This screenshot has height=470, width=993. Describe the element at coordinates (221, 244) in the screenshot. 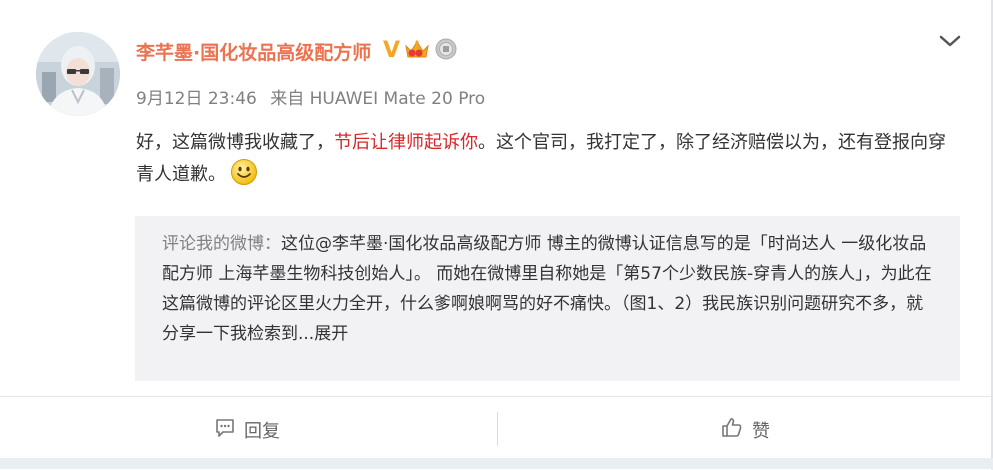

I see `quote-source-label: 评论我的微博：` at that location.